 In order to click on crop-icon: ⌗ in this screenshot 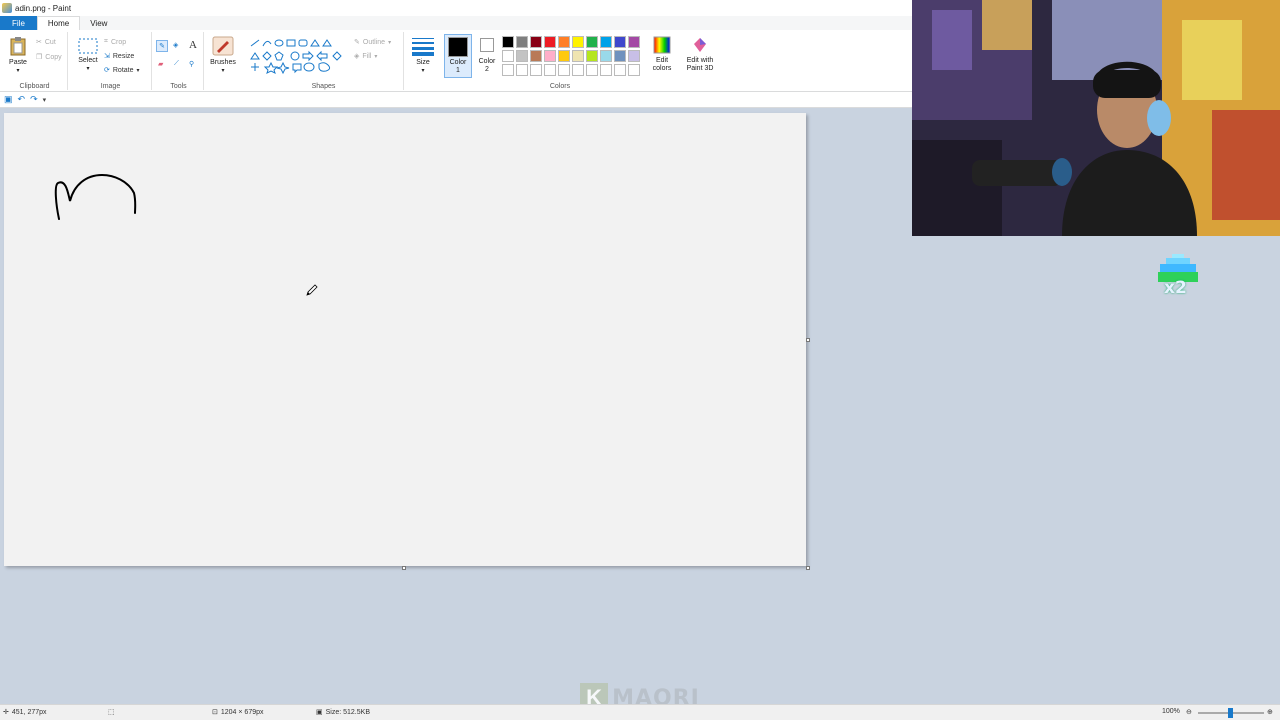, I will do `click(106, 41)`.